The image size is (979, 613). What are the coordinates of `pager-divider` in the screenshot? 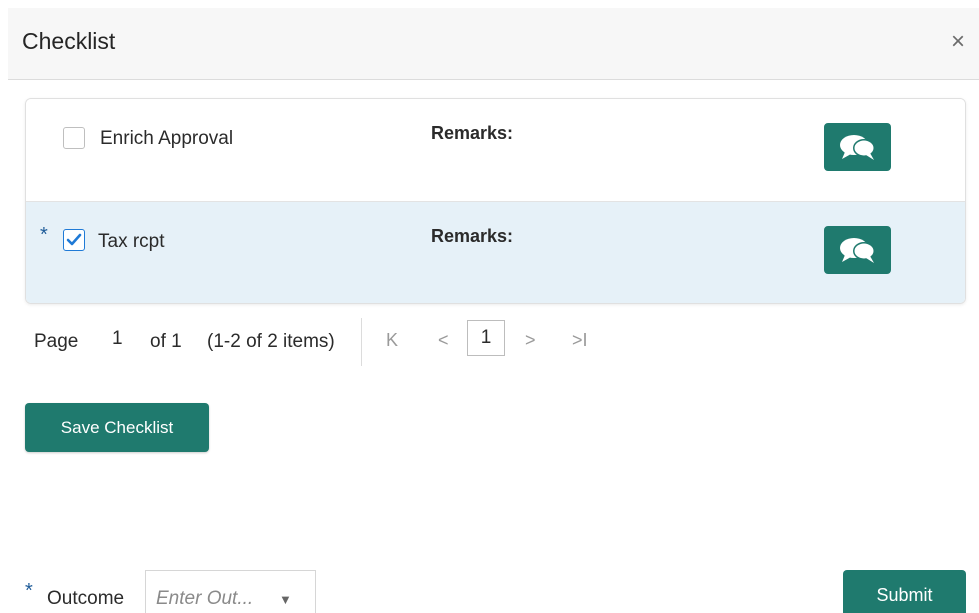 It's located at (361, 342).